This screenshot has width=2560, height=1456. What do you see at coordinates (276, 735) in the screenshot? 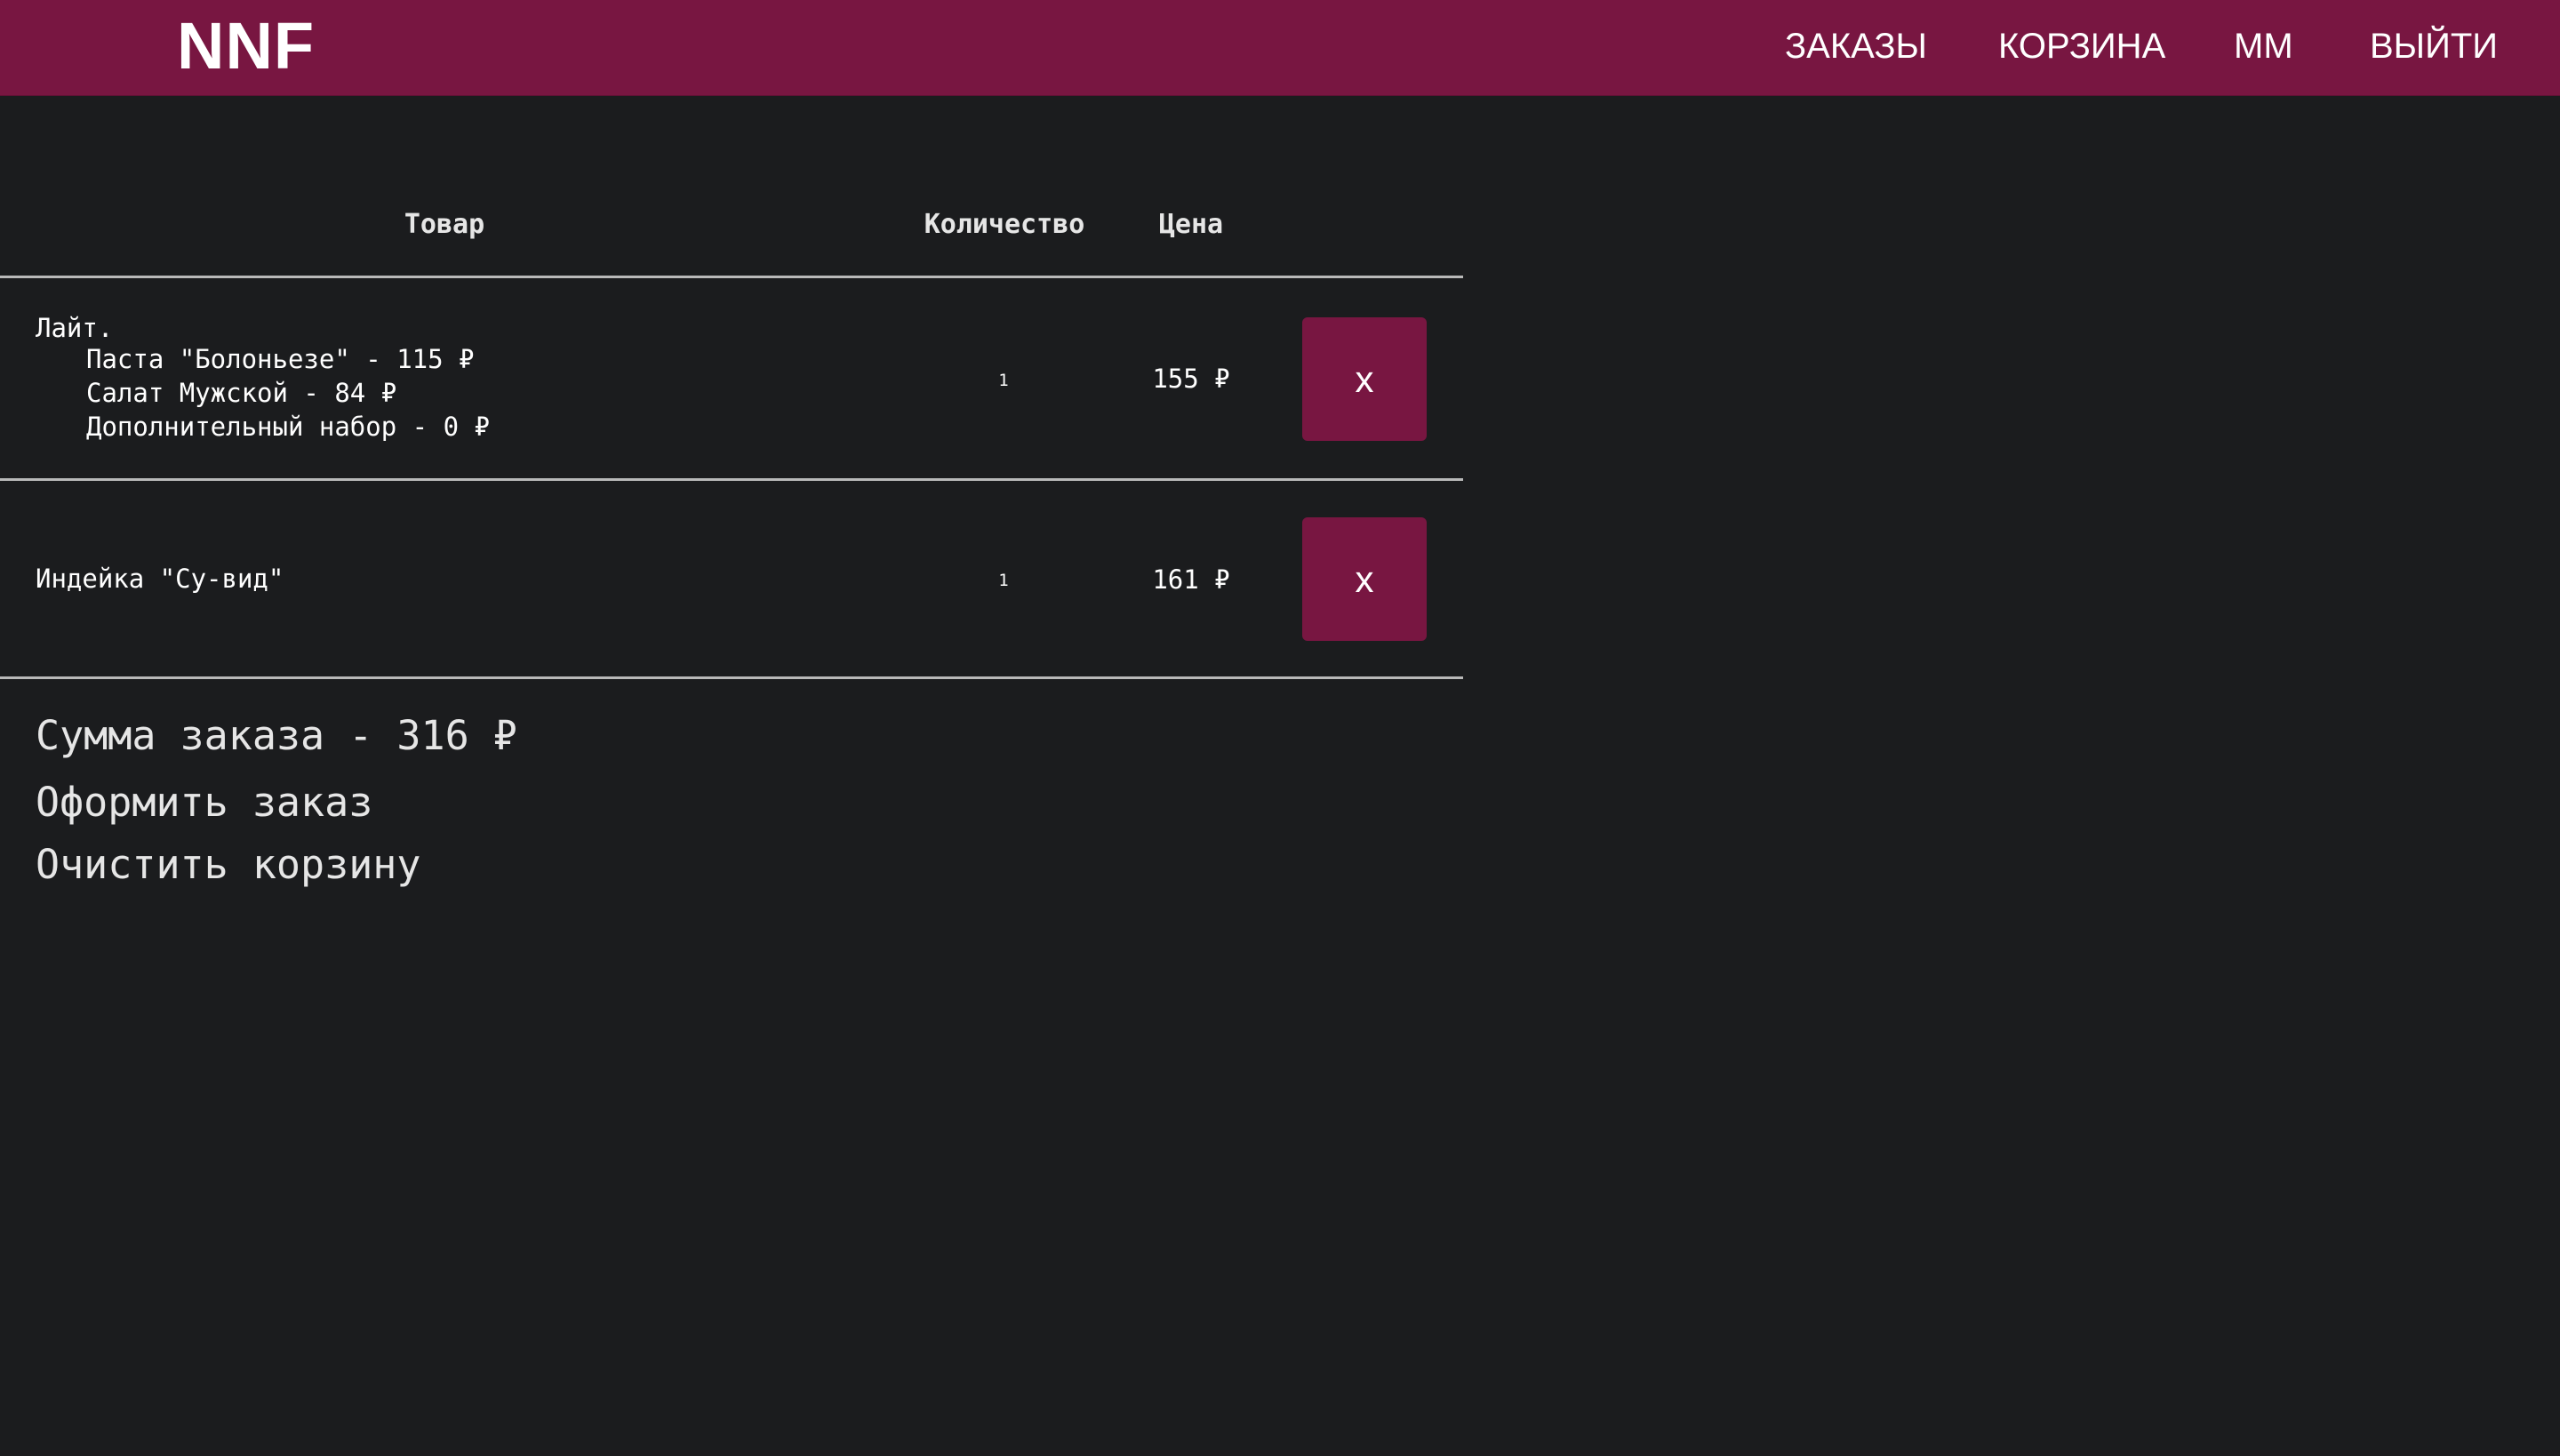
I see `order-total: Сумма заказа - 316 ₽` at bounding box center [276, 735].